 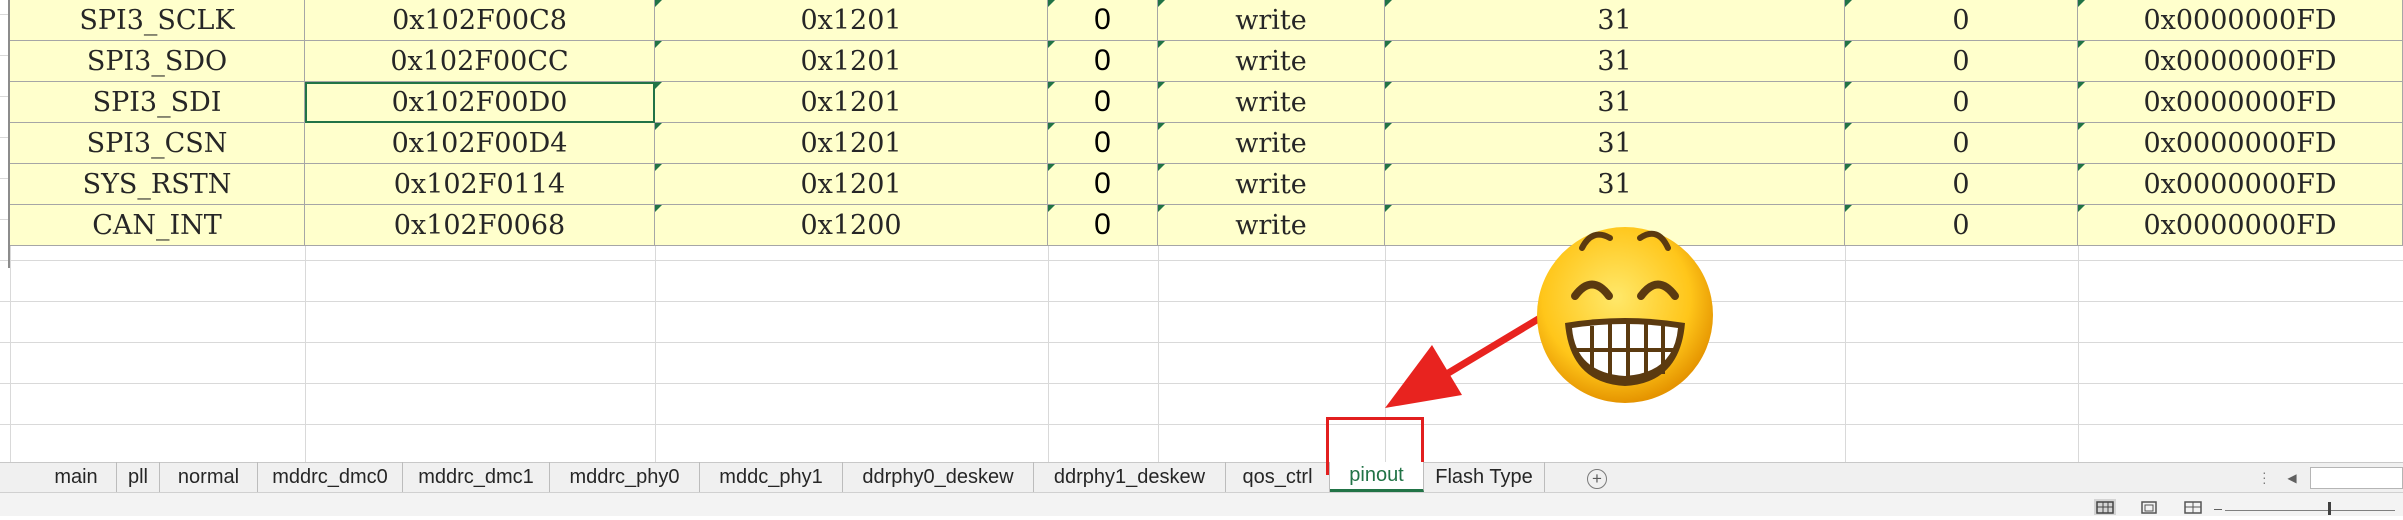 What do you see at coordinates (2149, 507) in the screenshot?
I see `page-layout-icon` at bounding box center [2149, 507].